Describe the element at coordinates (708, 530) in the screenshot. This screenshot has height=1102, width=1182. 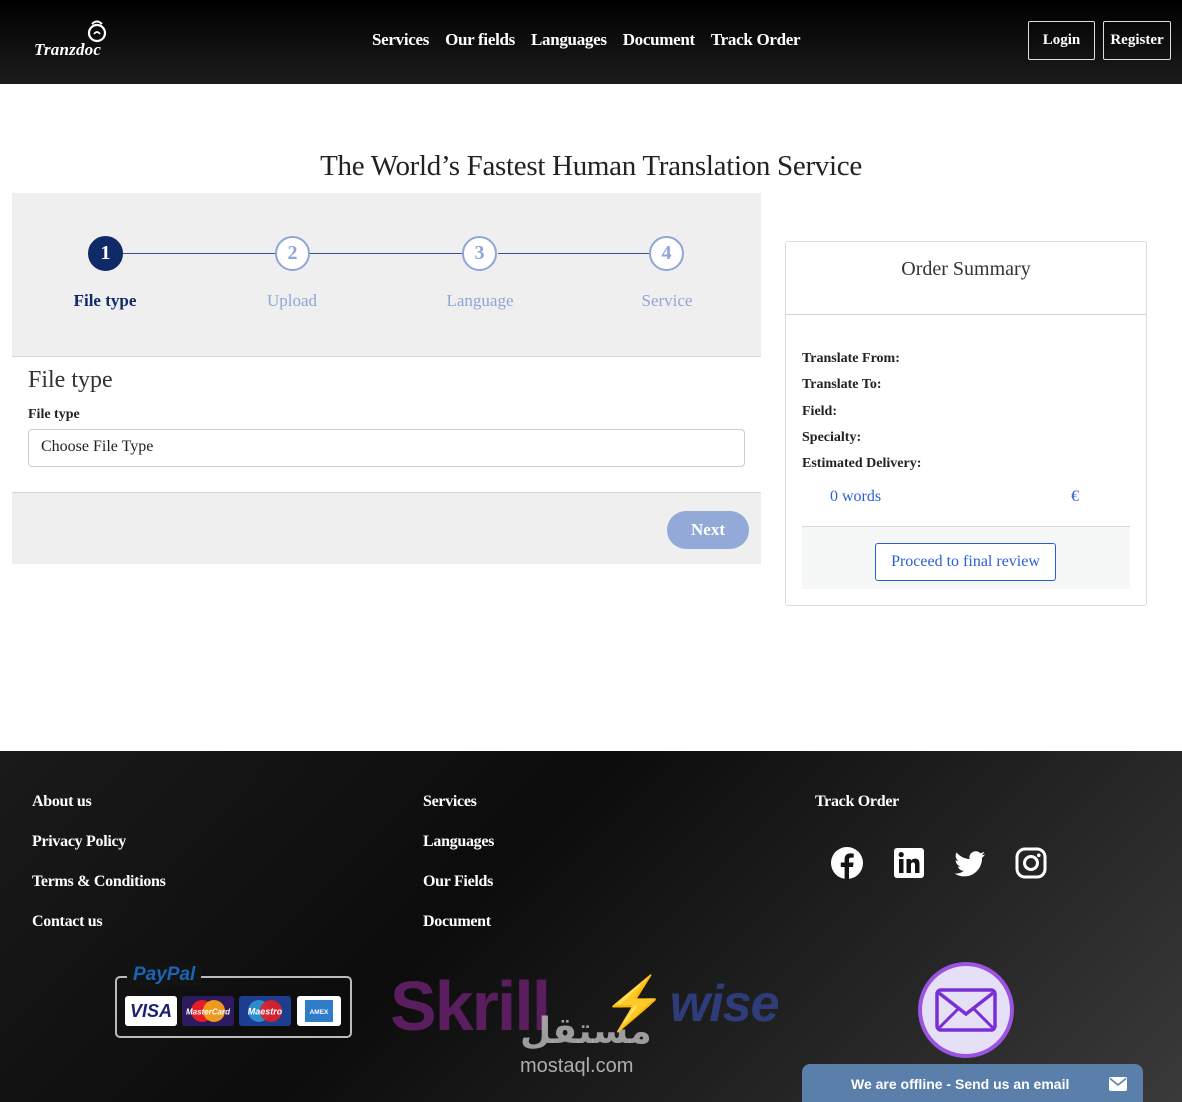
I see `next-button: Next` at that location.